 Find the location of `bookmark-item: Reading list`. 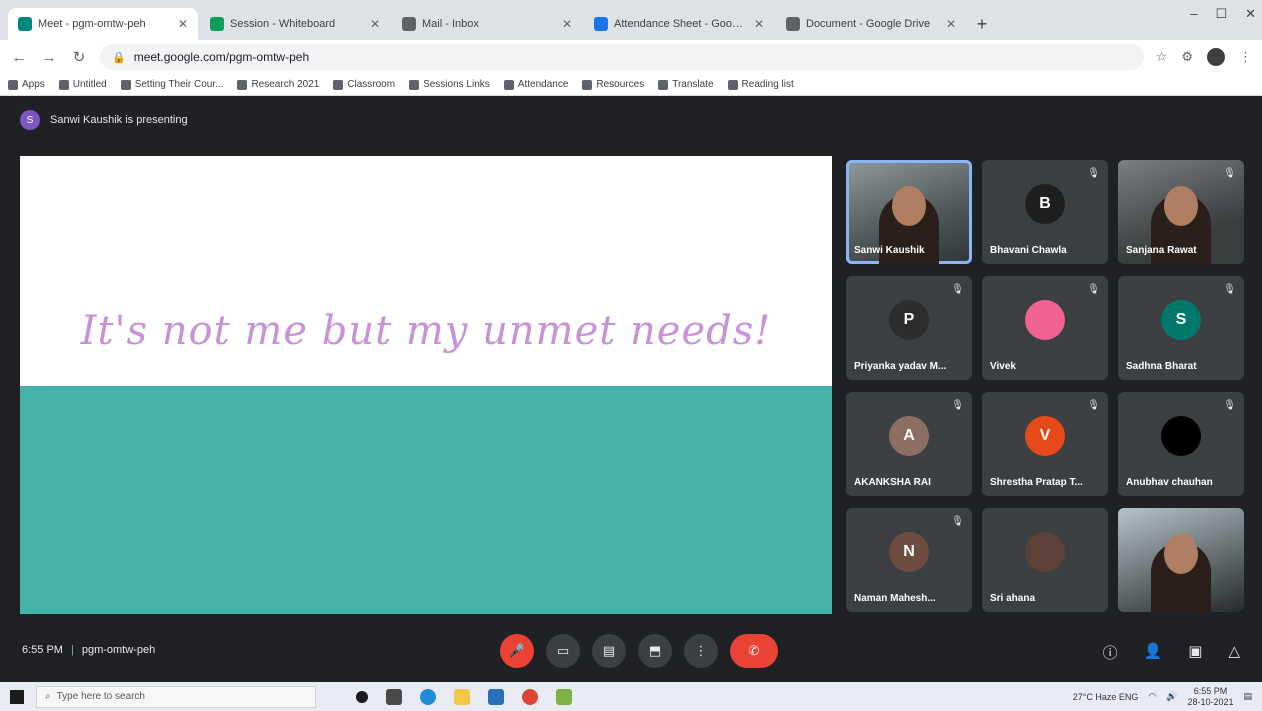

bookmark-item: Reading list is located at coordinates (760, 84).